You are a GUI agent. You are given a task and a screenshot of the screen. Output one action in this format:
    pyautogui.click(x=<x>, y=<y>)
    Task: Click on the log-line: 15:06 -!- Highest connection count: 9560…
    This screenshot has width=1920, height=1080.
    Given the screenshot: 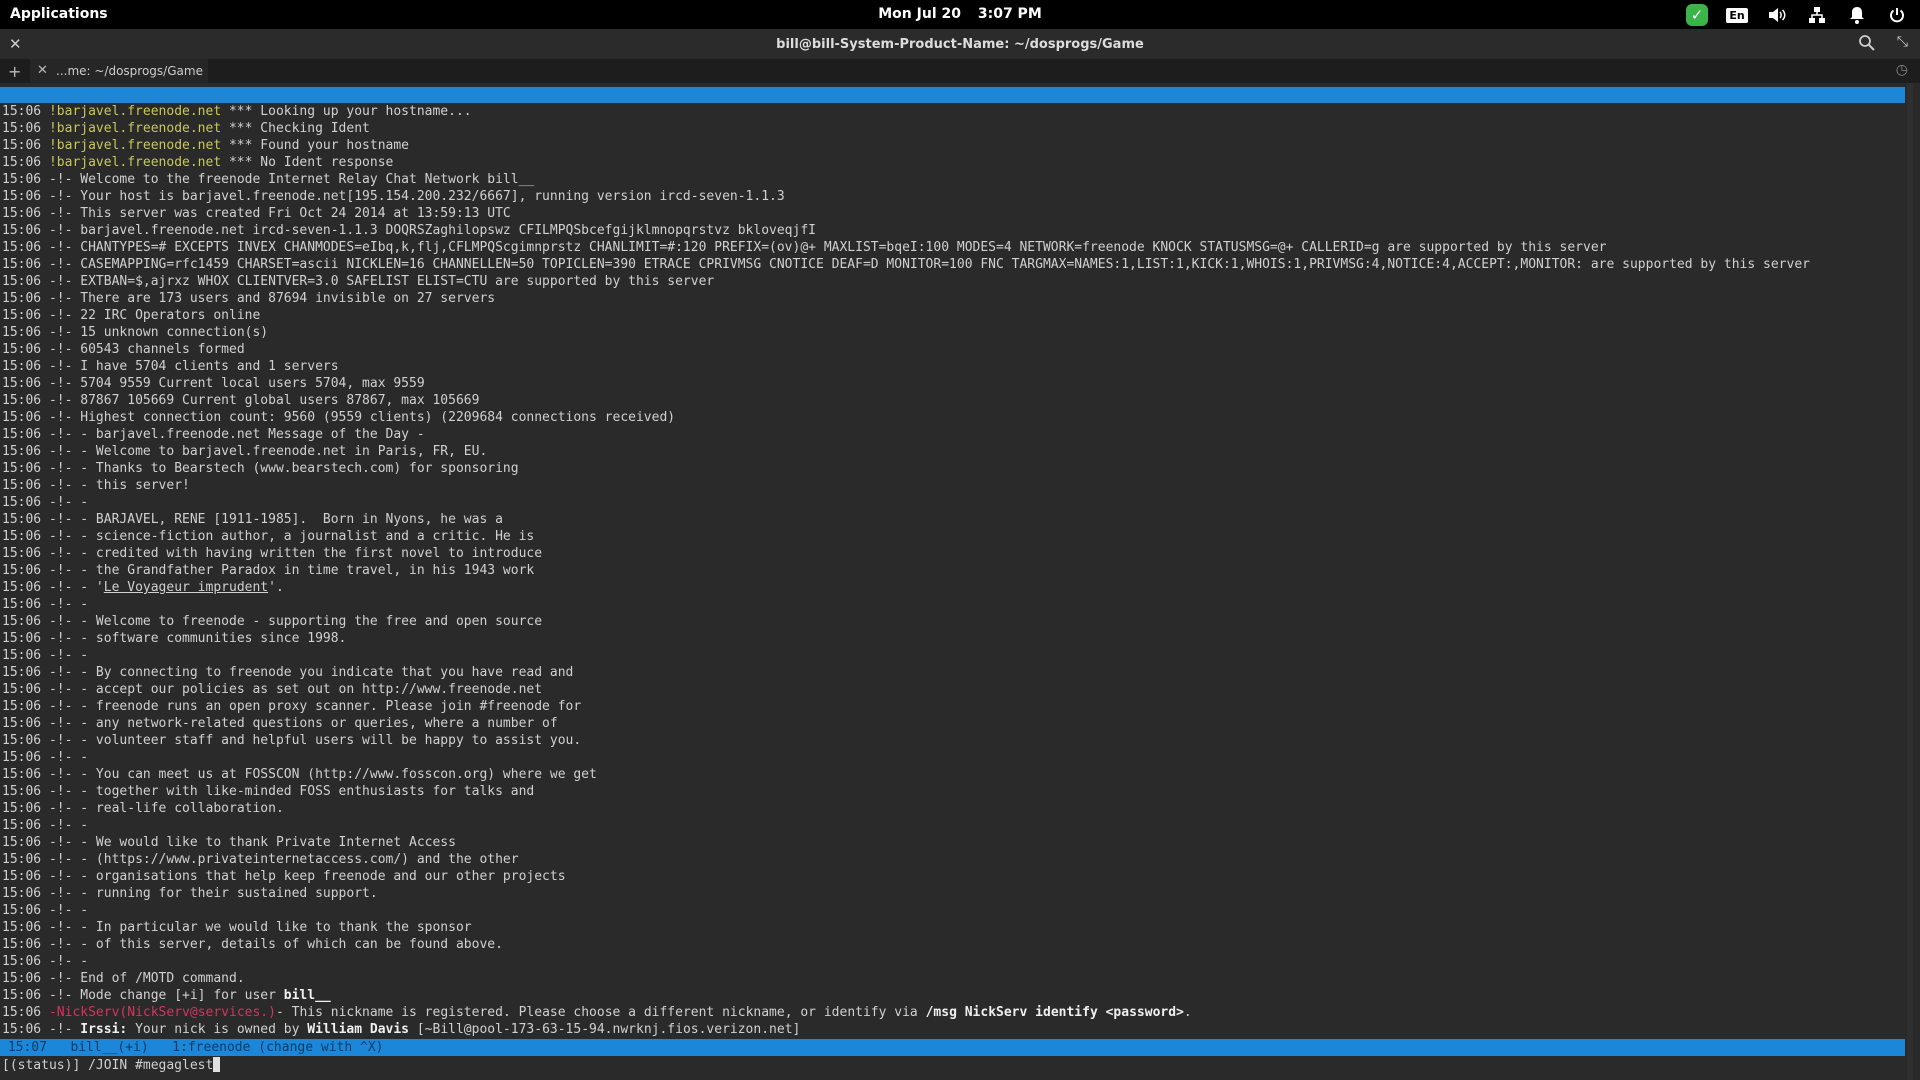 What is the action you would take?
    pyautogui.click(x=954, y=417)
    